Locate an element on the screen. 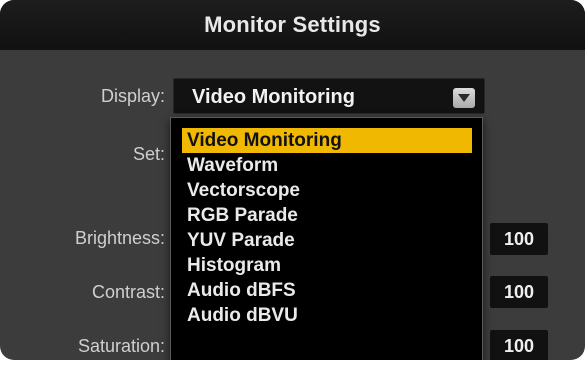 The width and height of the screenshot is (585, 378). page-title: Monitor Settings is located at coordinates (292, 24).